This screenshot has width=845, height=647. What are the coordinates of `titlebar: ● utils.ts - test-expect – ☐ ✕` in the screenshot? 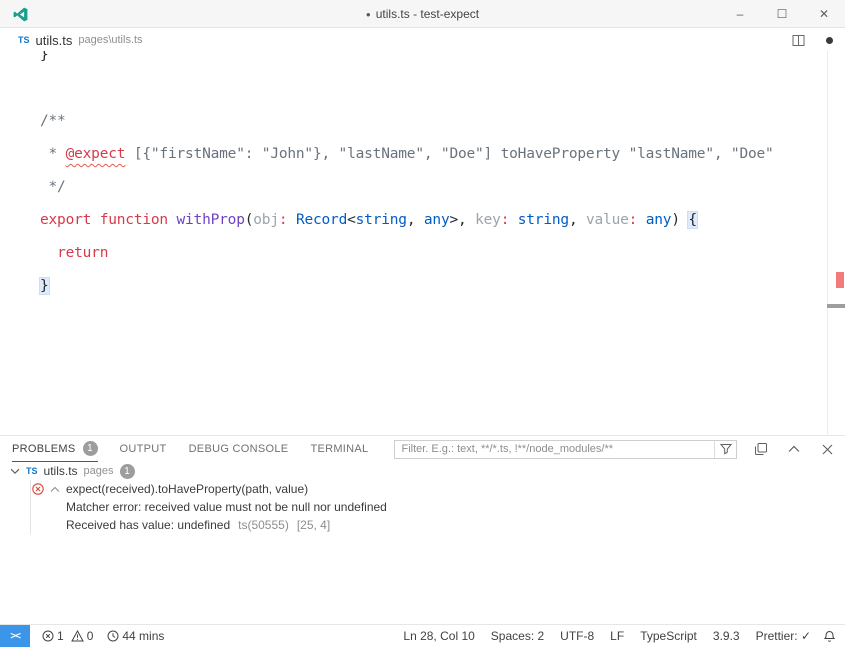 It's located at (422, 14).